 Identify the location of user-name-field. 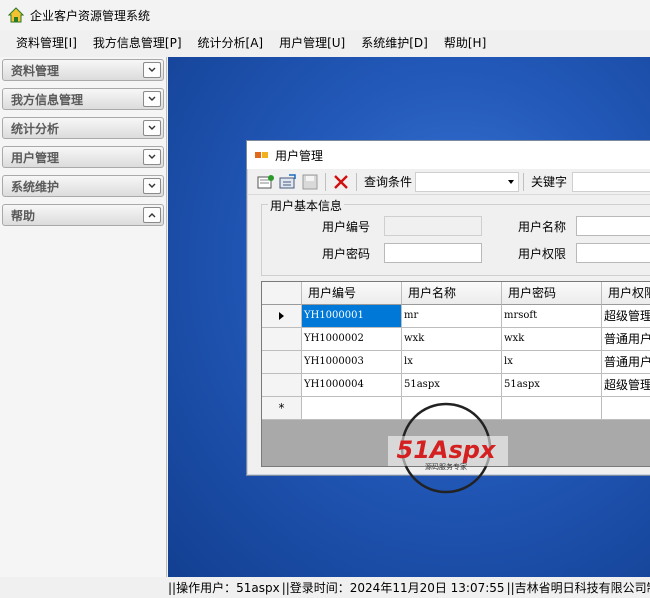
(613, 226).